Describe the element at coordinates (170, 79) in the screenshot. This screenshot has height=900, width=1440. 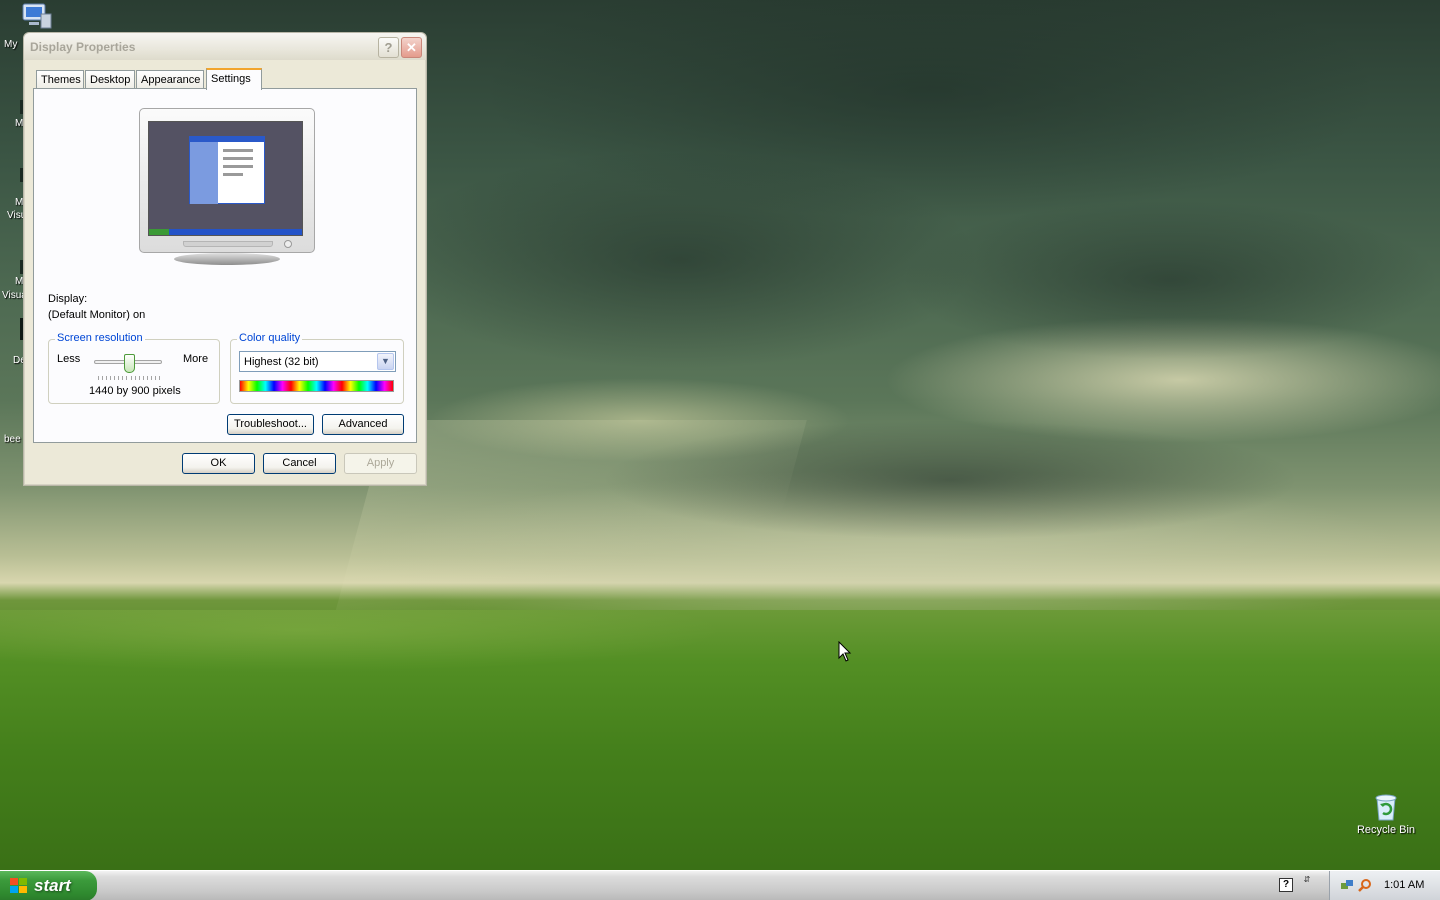
I see `tab-appearance: Appearance` at that location.